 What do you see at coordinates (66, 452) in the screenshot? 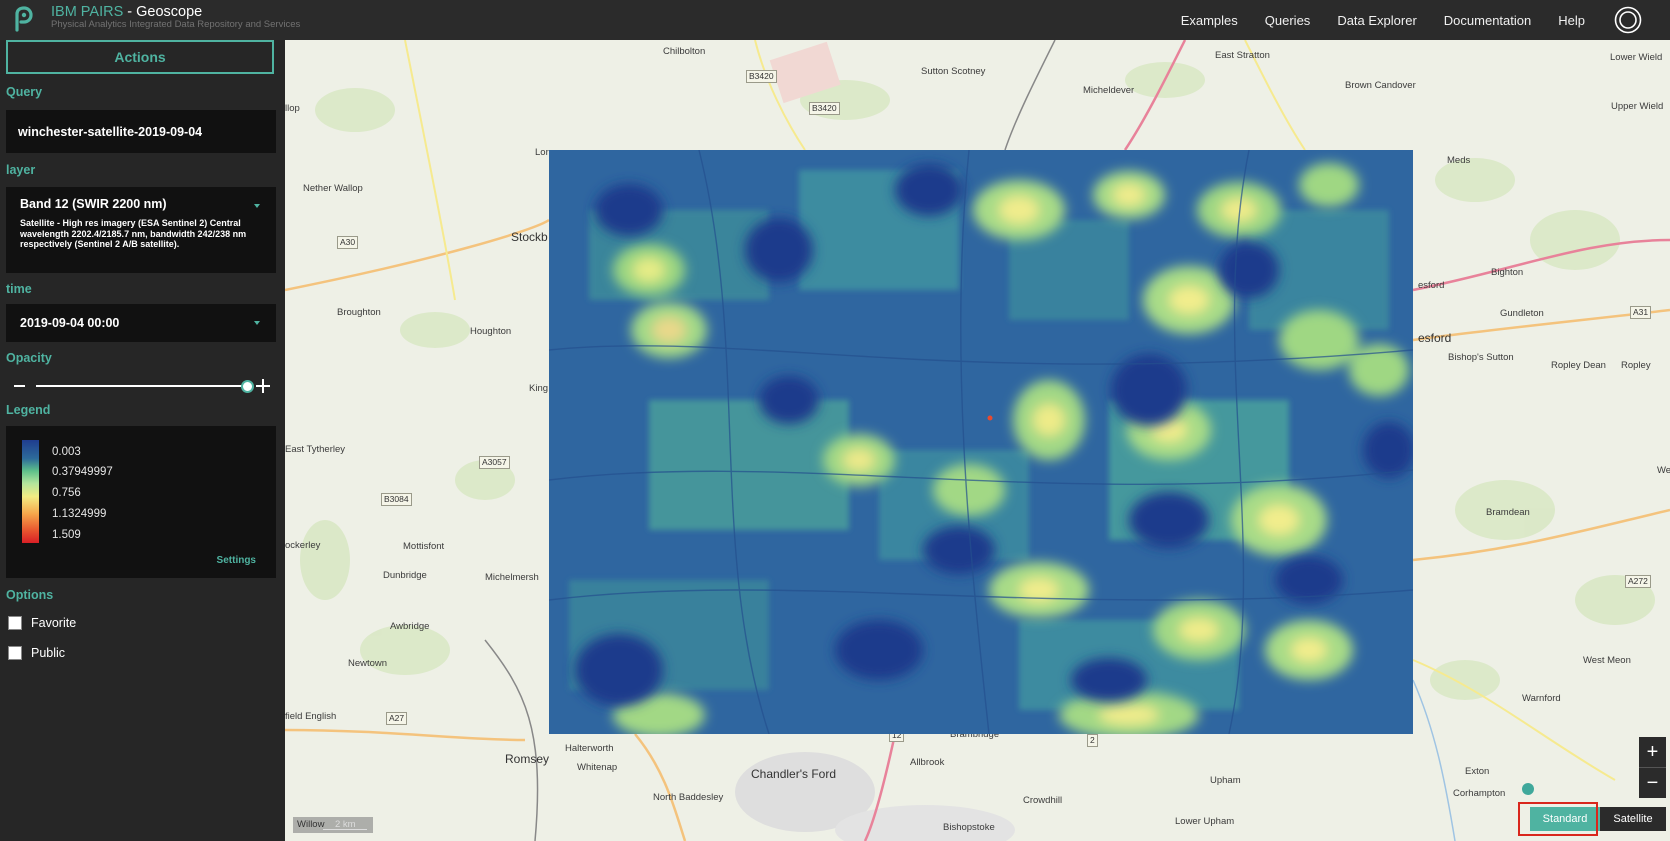
I see `legend-value: 0.003` at bounding box center [66, 452].